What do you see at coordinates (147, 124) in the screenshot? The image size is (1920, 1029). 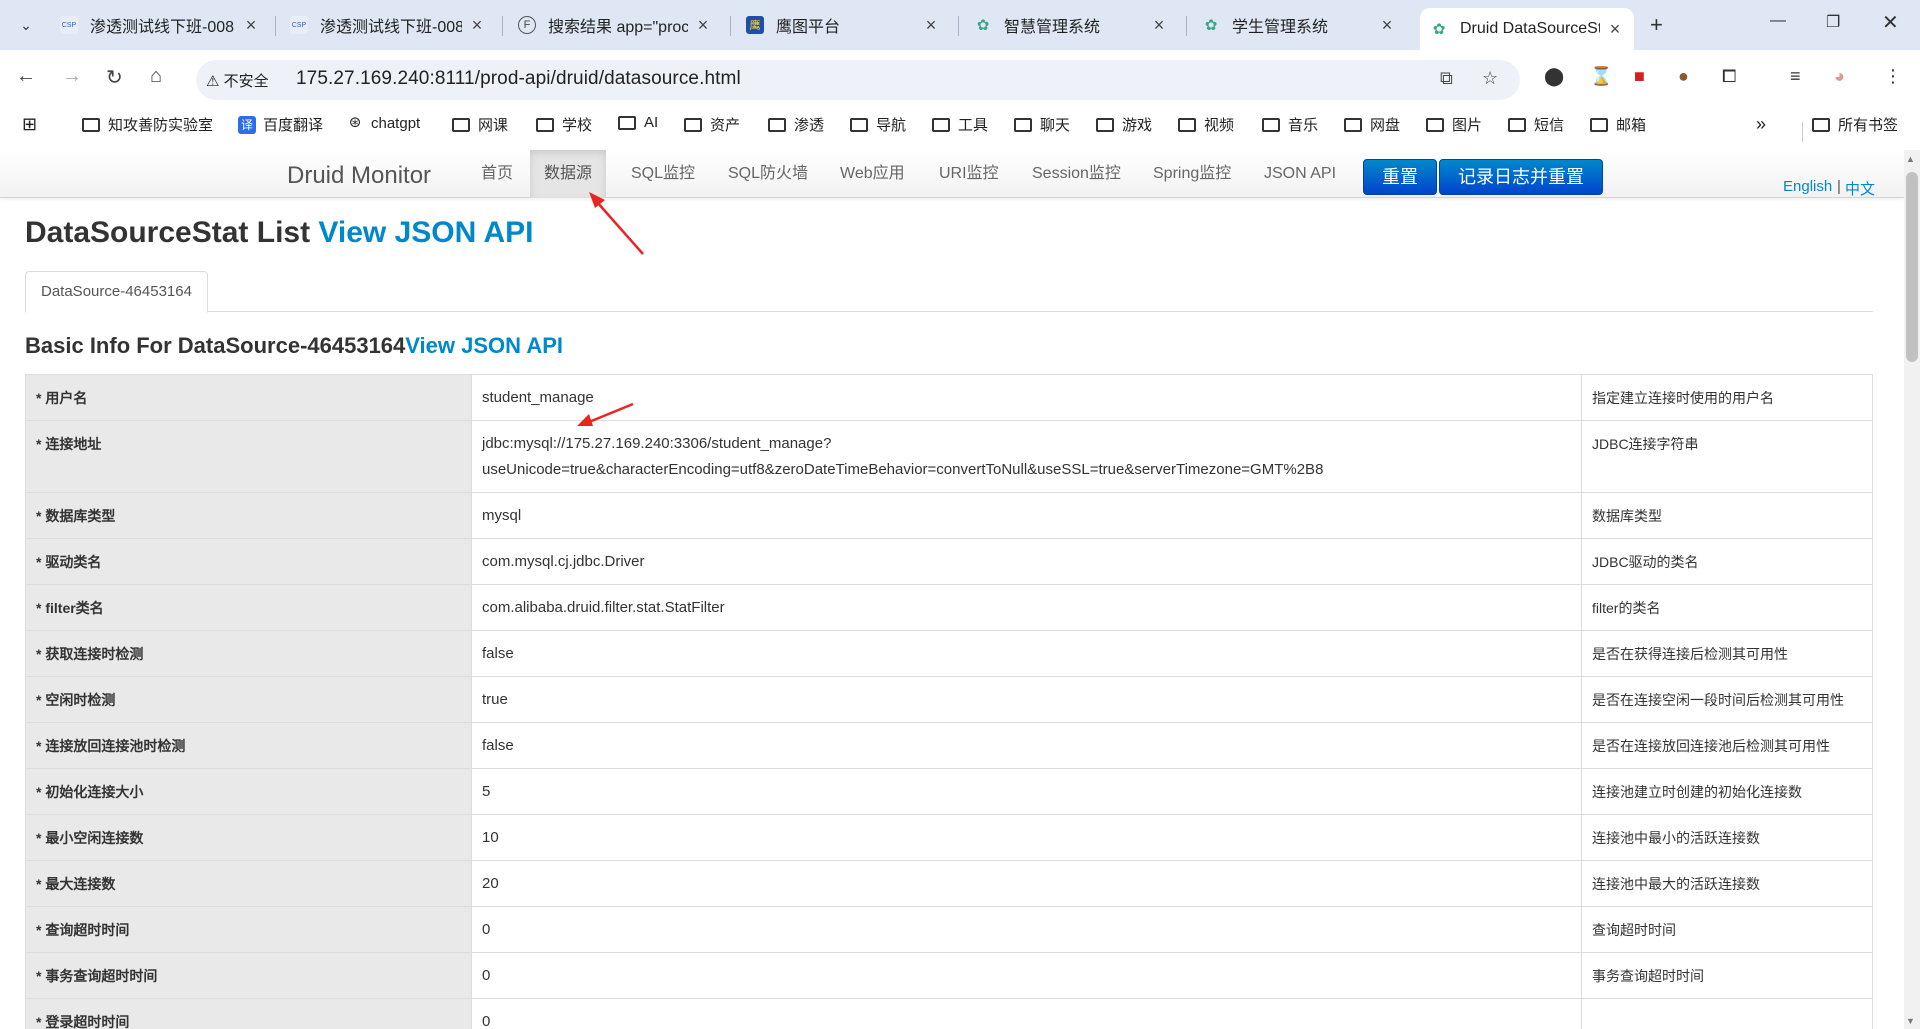 I see `bookmark-folder: 知攻善防实验室` at bounding box center [147, 124].